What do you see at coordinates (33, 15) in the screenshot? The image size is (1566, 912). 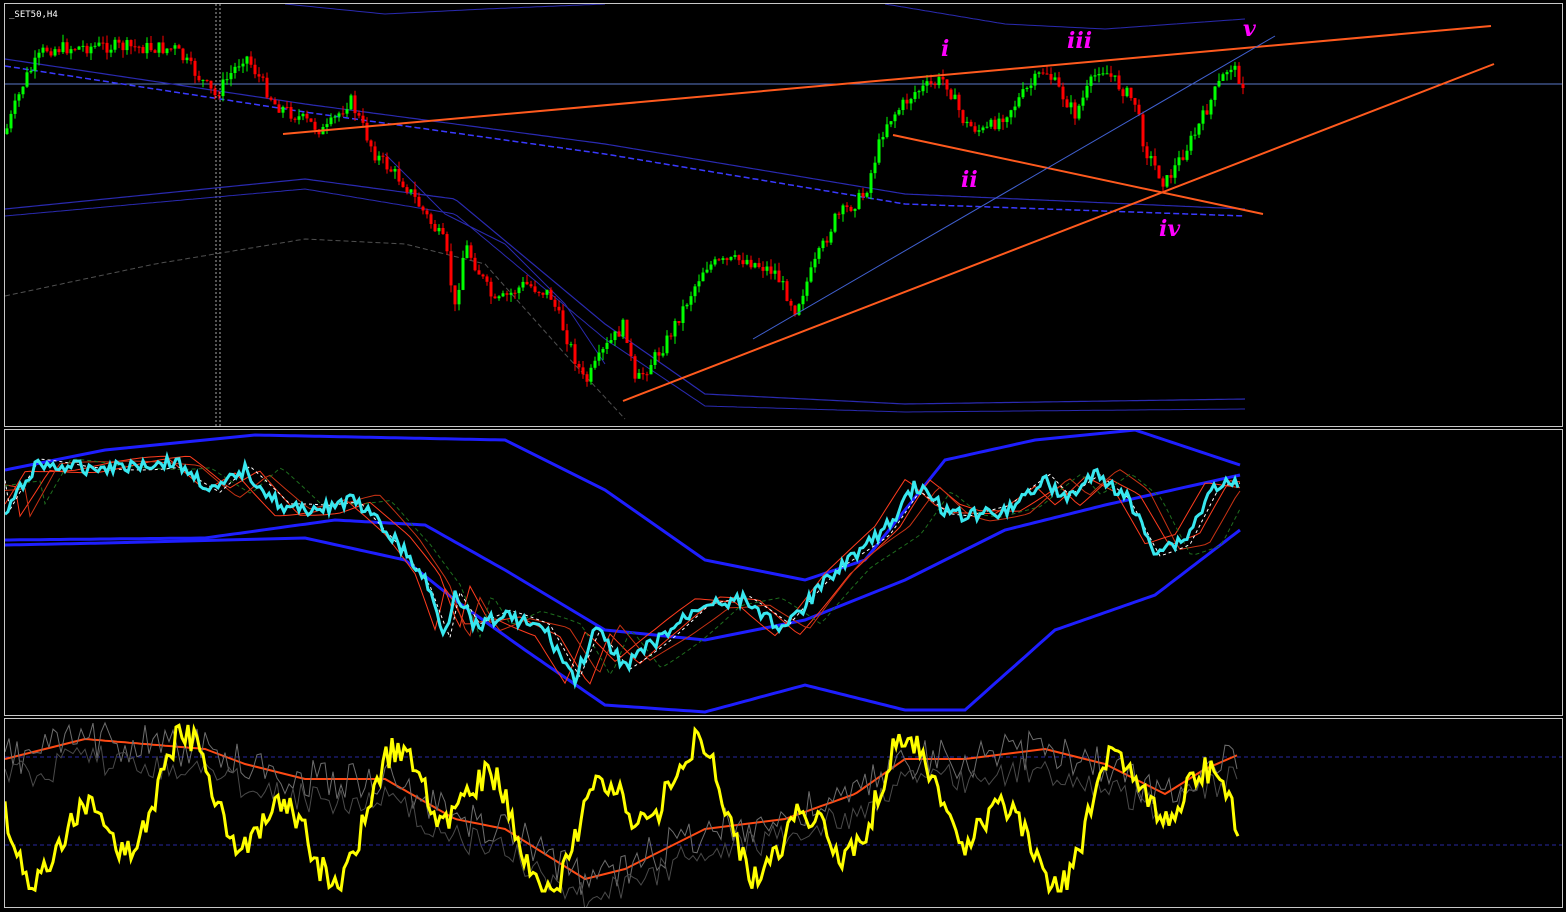 I see `symbol-label: _SET50,H4` at bounding box center [33, 15].